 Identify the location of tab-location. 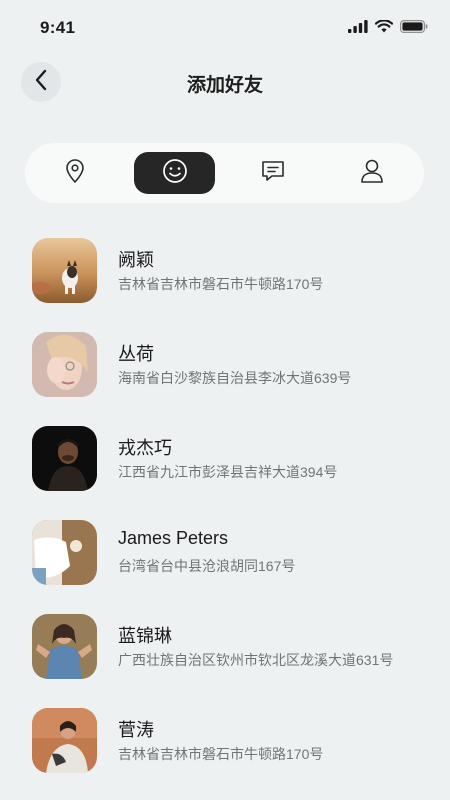
(75, 173).